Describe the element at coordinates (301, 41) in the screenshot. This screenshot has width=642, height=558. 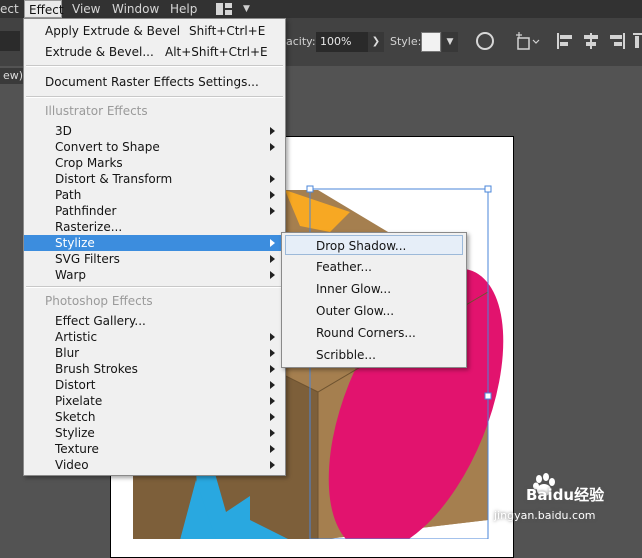
I see `opacity-label: acity:` at that location.